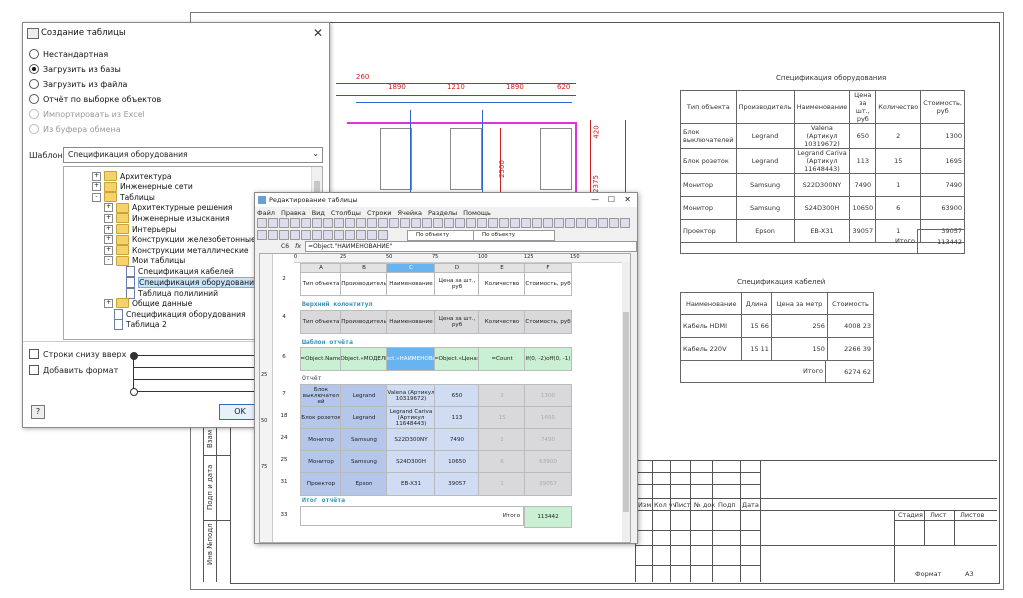 The width and height of the screenshot is (1023, 598). What do you see at coordinates (293, 213) in the screenshot?
I see `menu-item: Правка` at bounding box center [293, 213].